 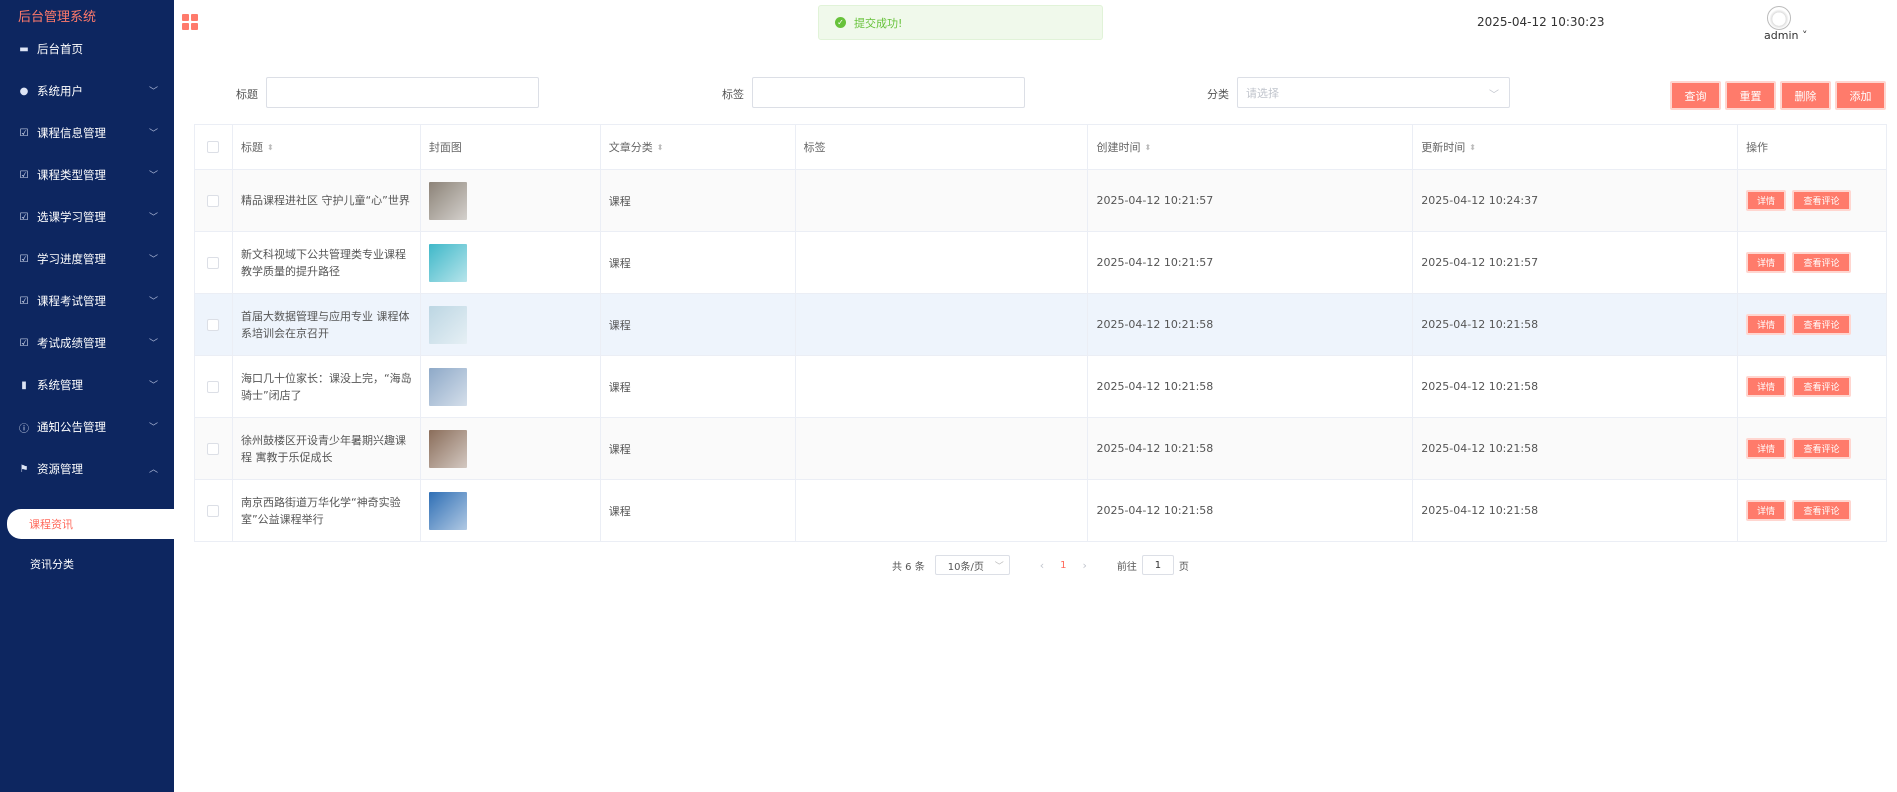 What do you see at coordinates (87, 133) in the screenshot?
I see `sidebar-item: ☑ 课程信息管理 ﹀` at bounding box center [87, 133].